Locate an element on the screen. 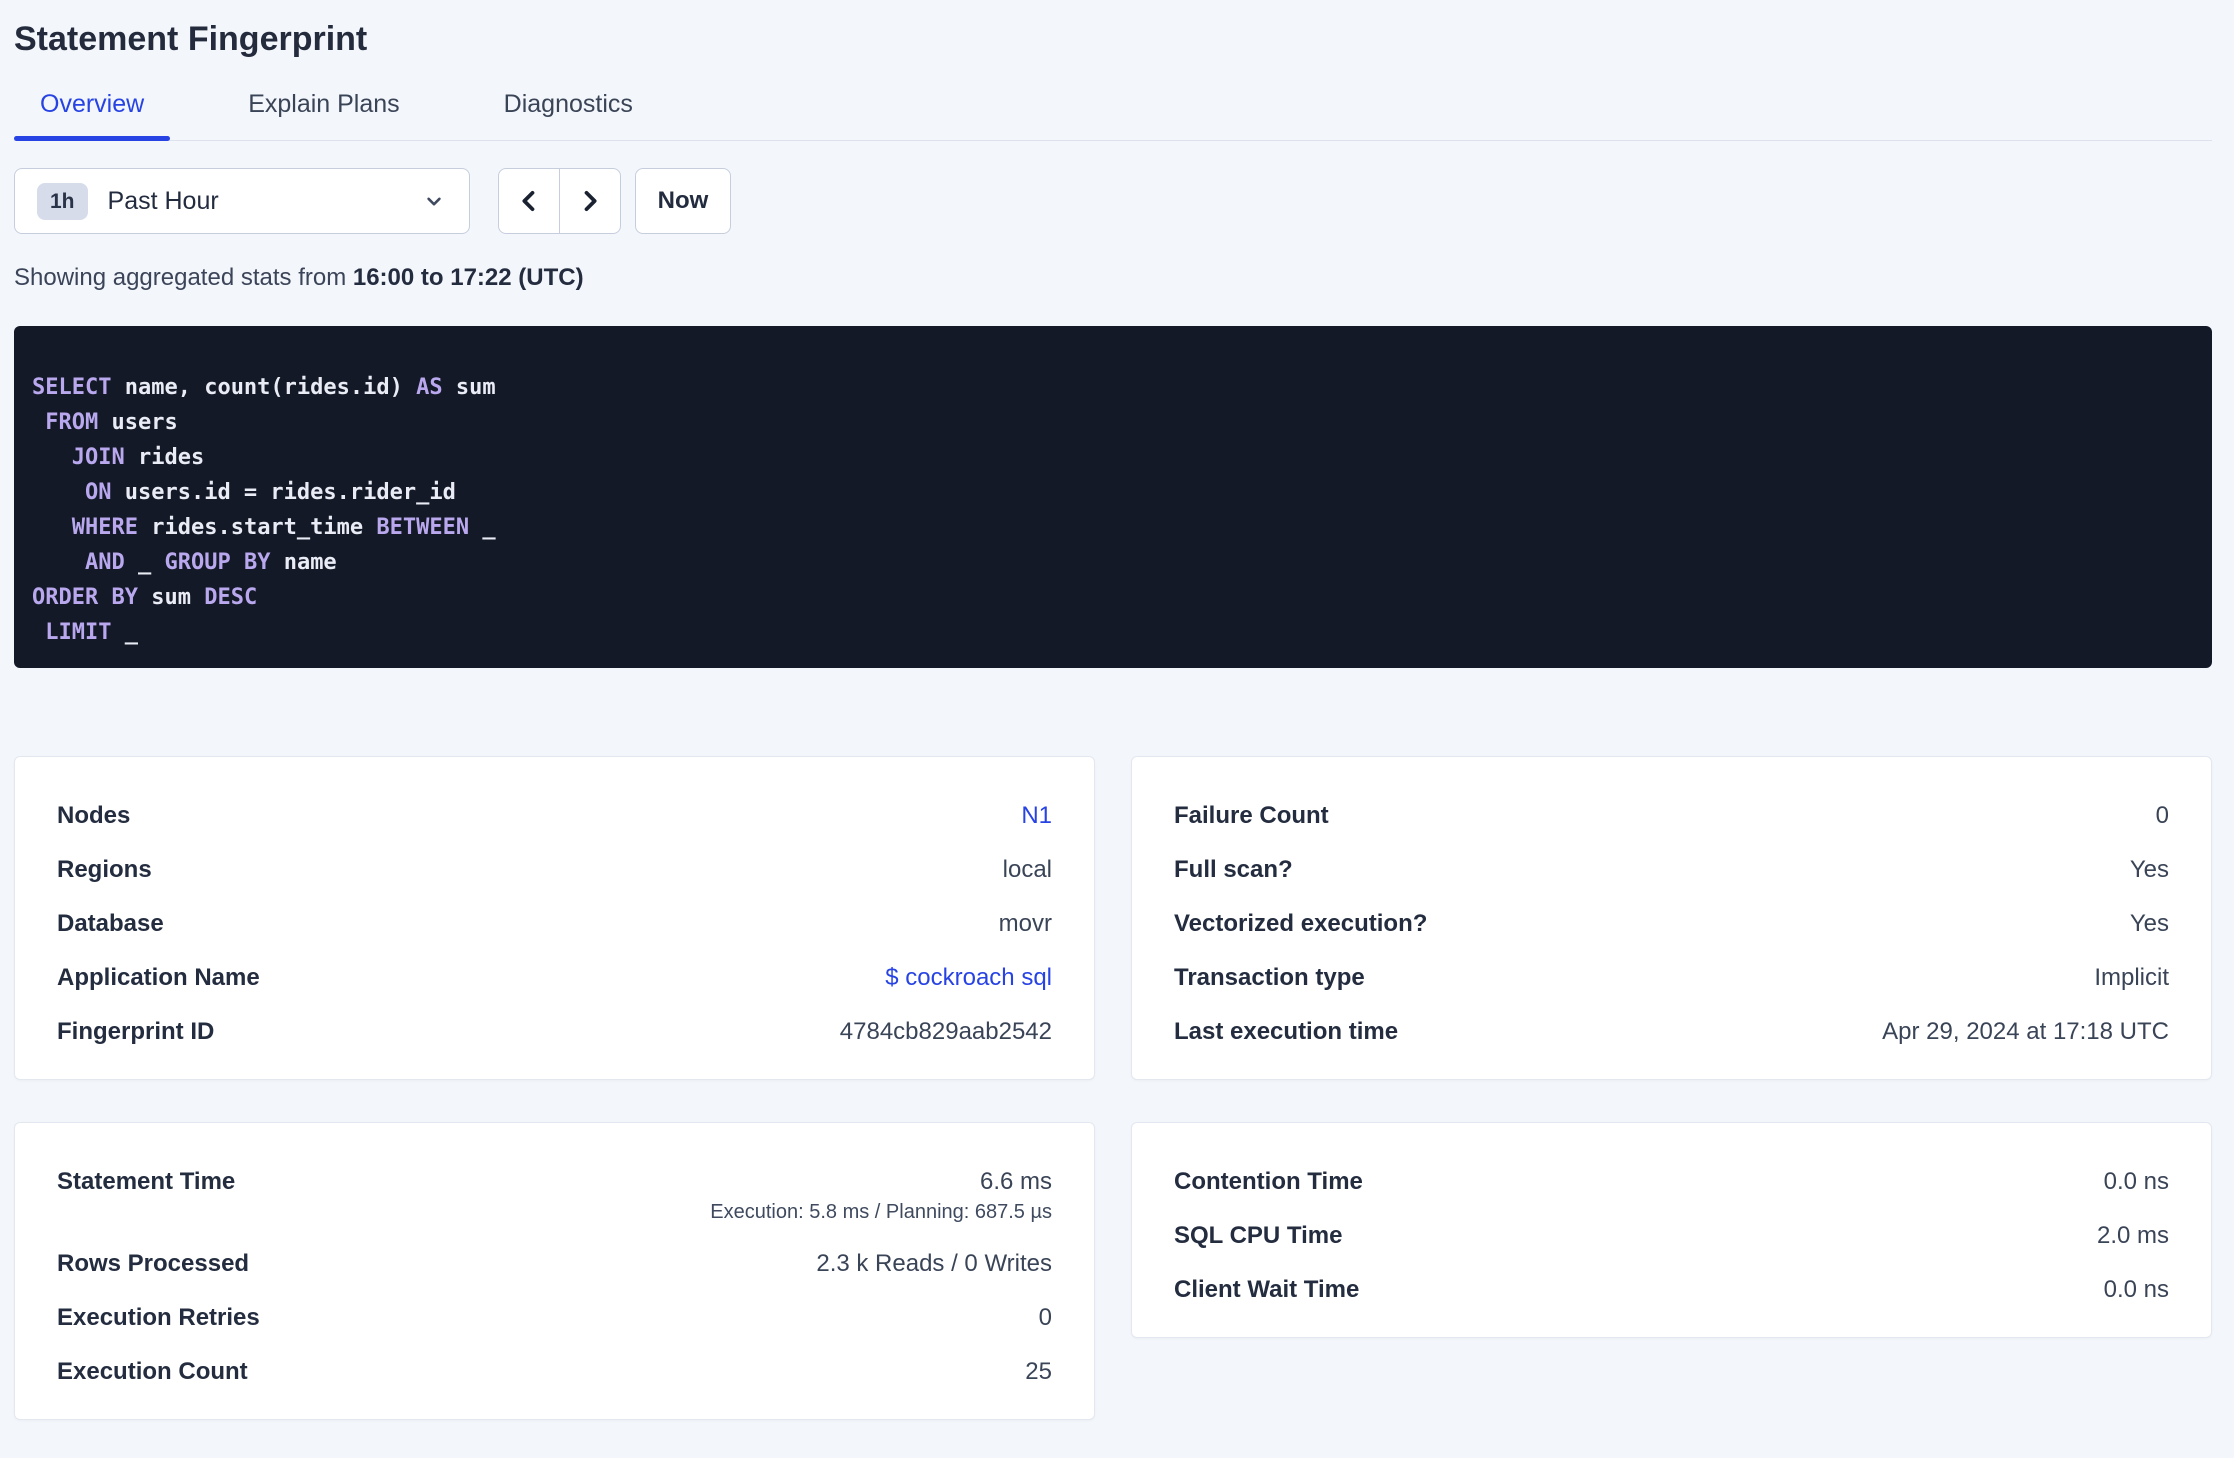  row-label: Failure Count is located at coordinates (1251, 815).